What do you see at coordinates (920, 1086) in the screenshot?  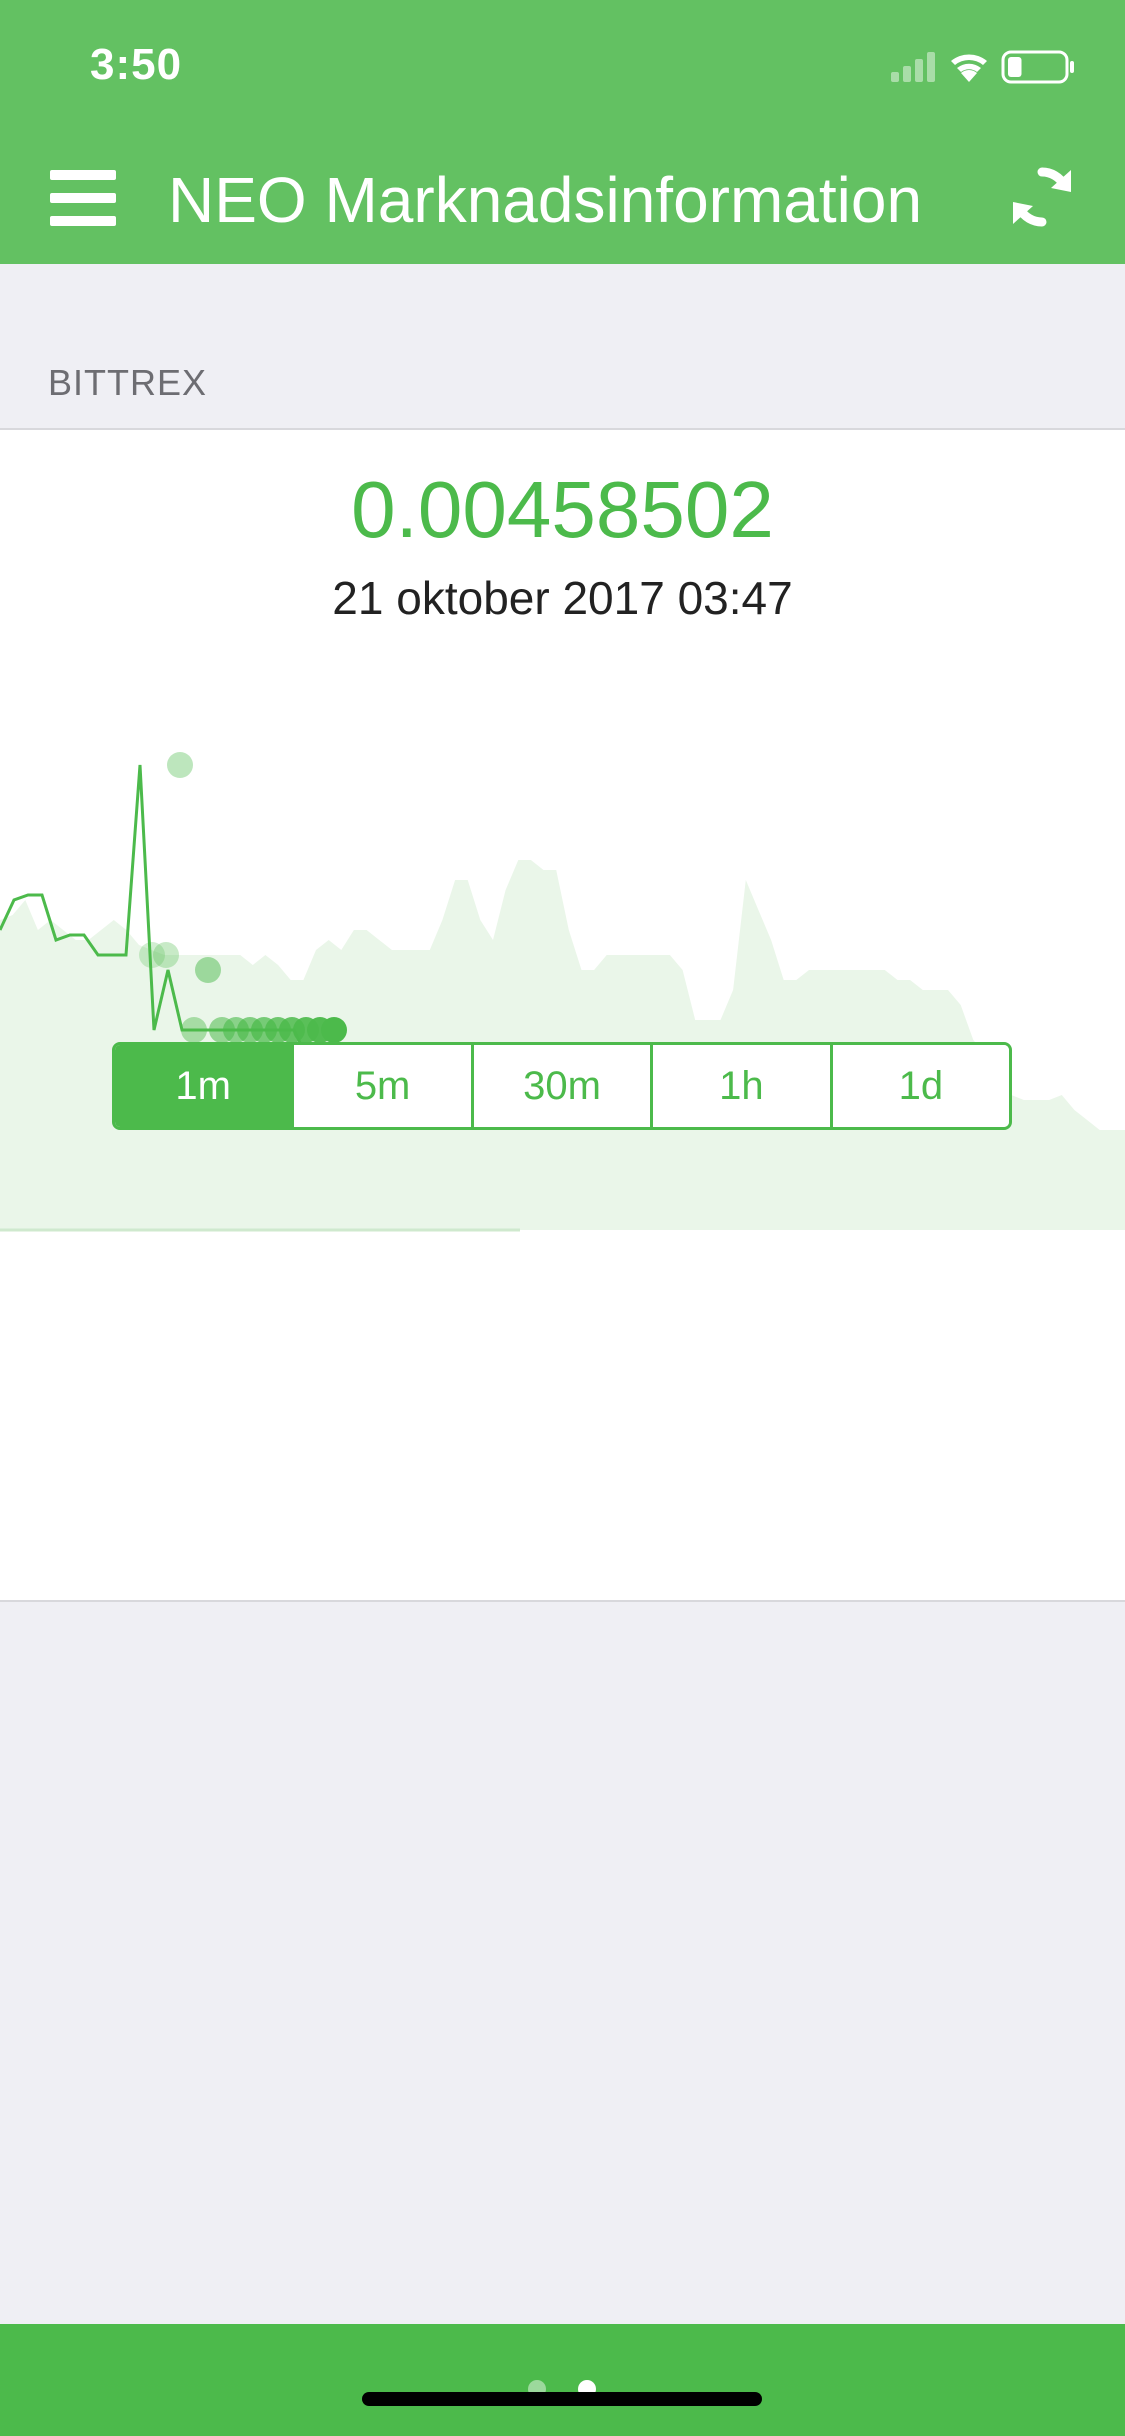 I see `interval-option-1d: 1d` at bounding box center [920, 1086].